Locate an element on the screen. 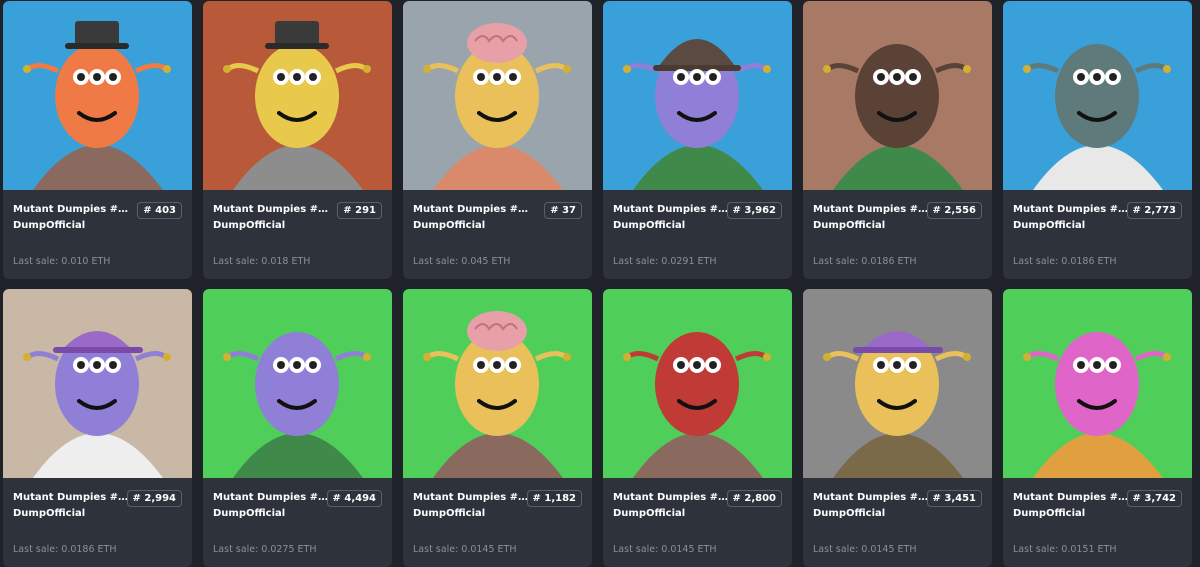 This screenshot has width=1200, height=567. nft-name: Mutant Dumpies #2407 is located at coordinates (1072, 209).